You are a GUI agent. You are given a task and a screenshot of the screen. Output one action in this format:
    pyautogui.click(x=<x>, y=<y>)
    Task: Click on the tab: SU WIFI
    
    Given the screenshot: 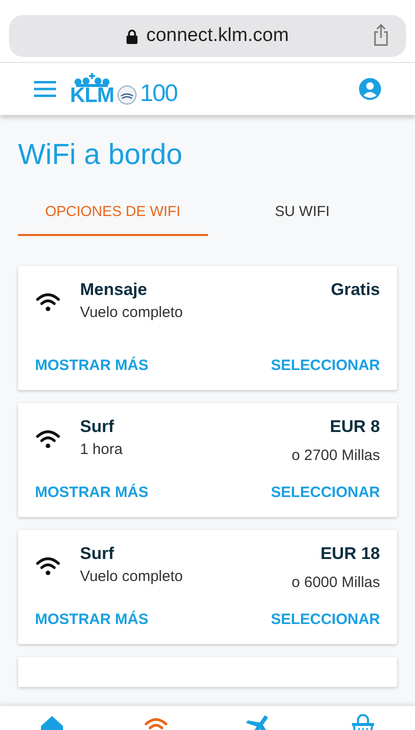 What is the action you would take?
    pyautogui.click(x=302, y=217)
    